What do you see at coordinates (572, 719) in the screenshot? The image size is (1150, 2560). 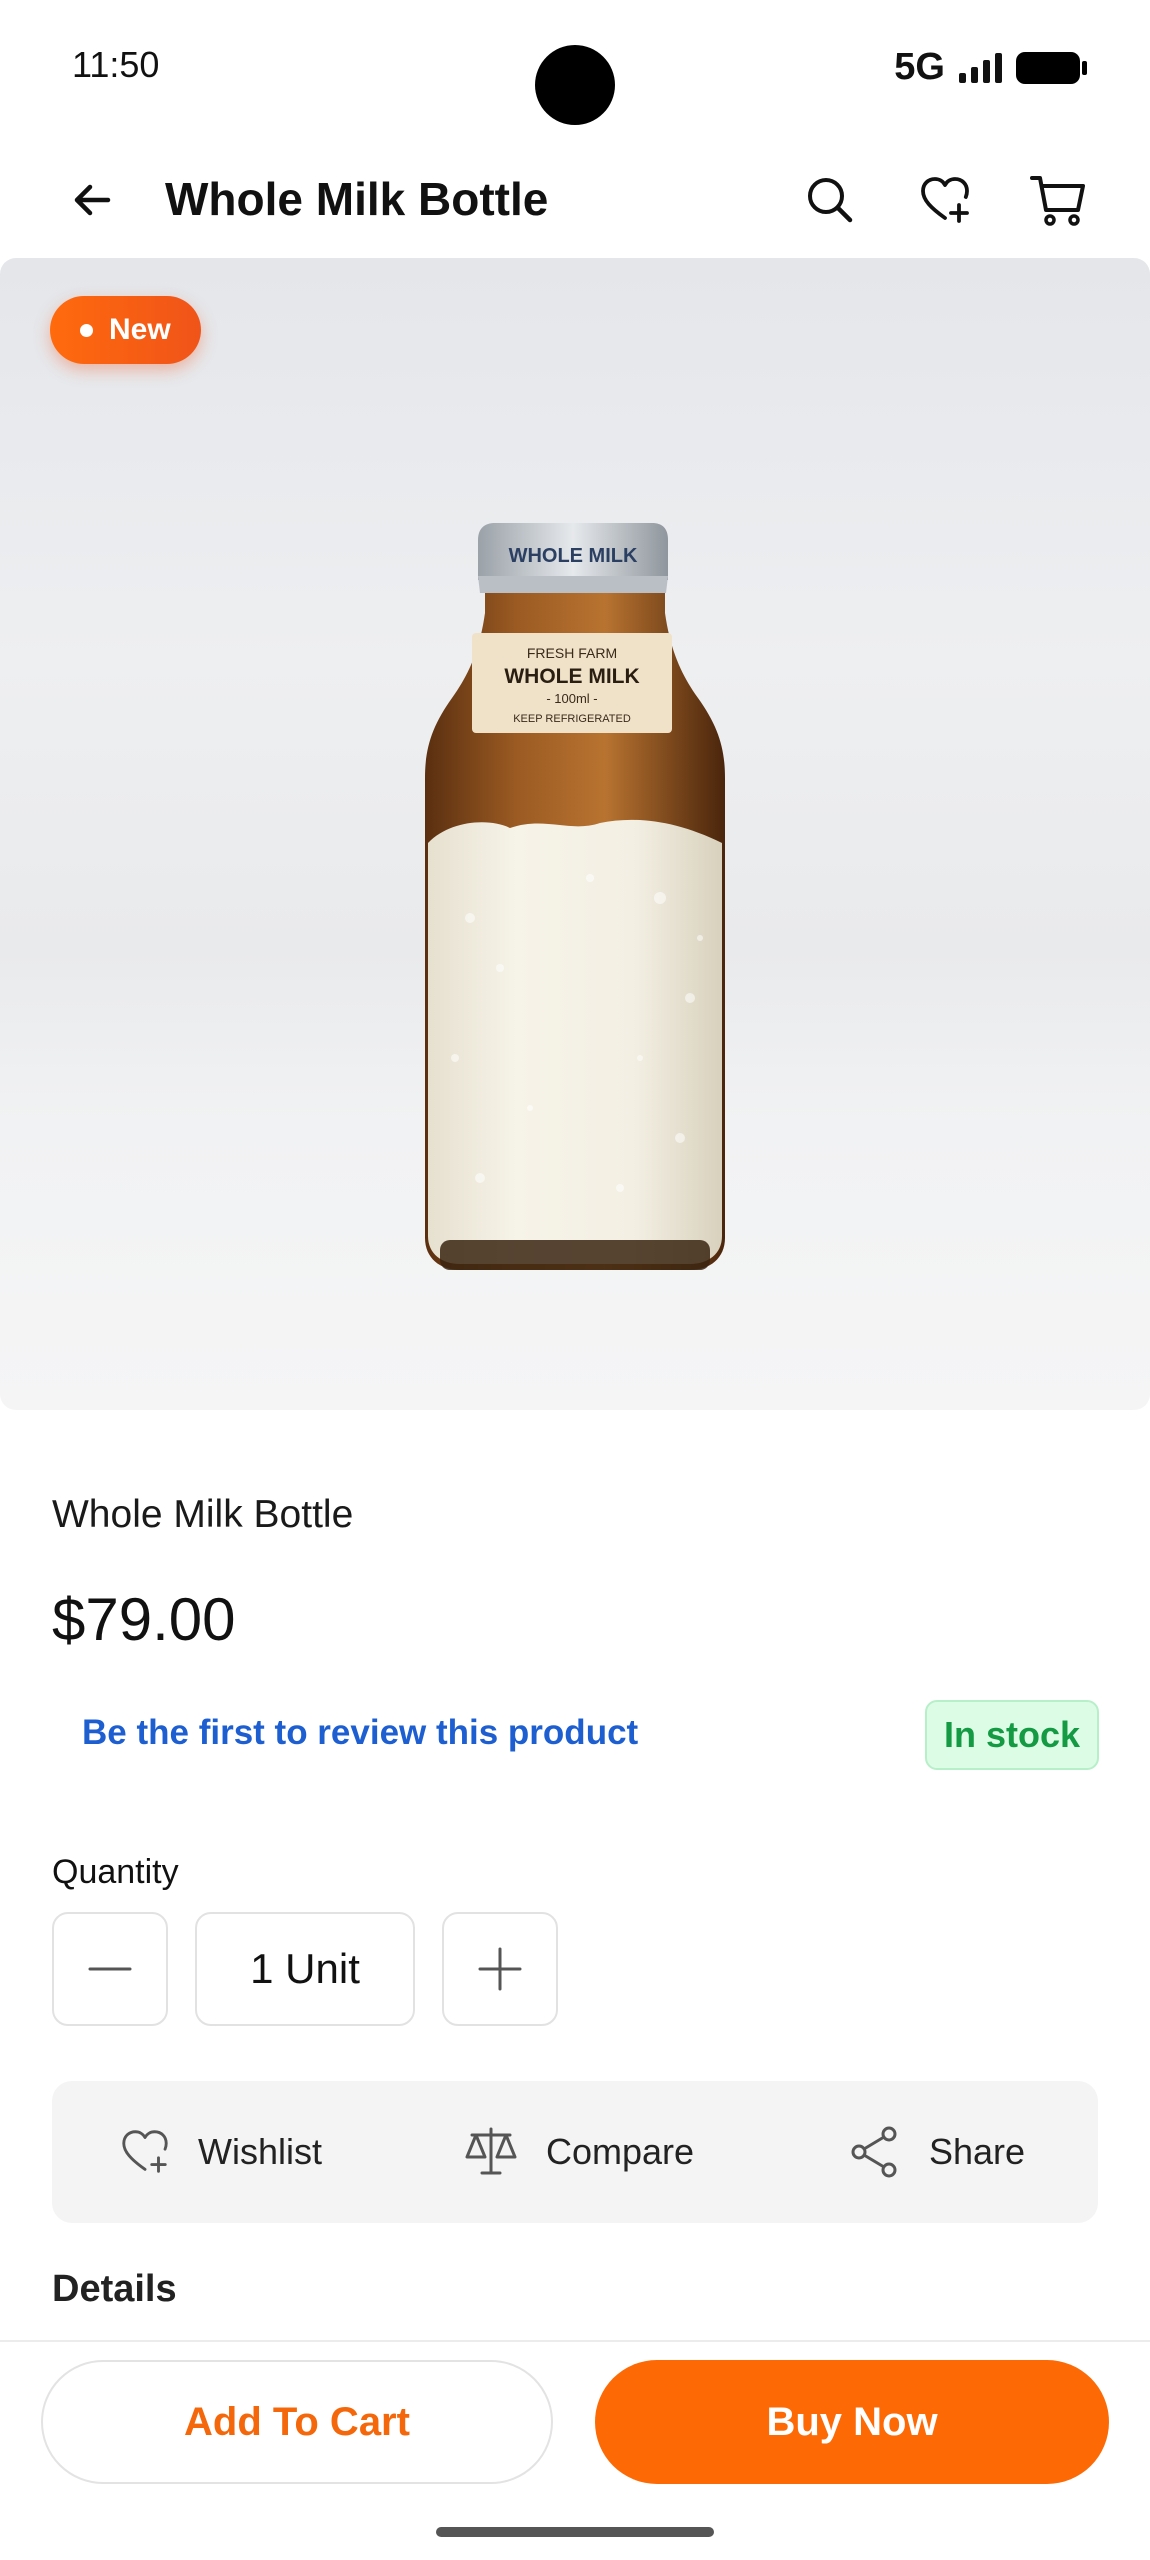 I see `label-line-4: KEEP REFRIGERATED` at bounding box center [572, 719].